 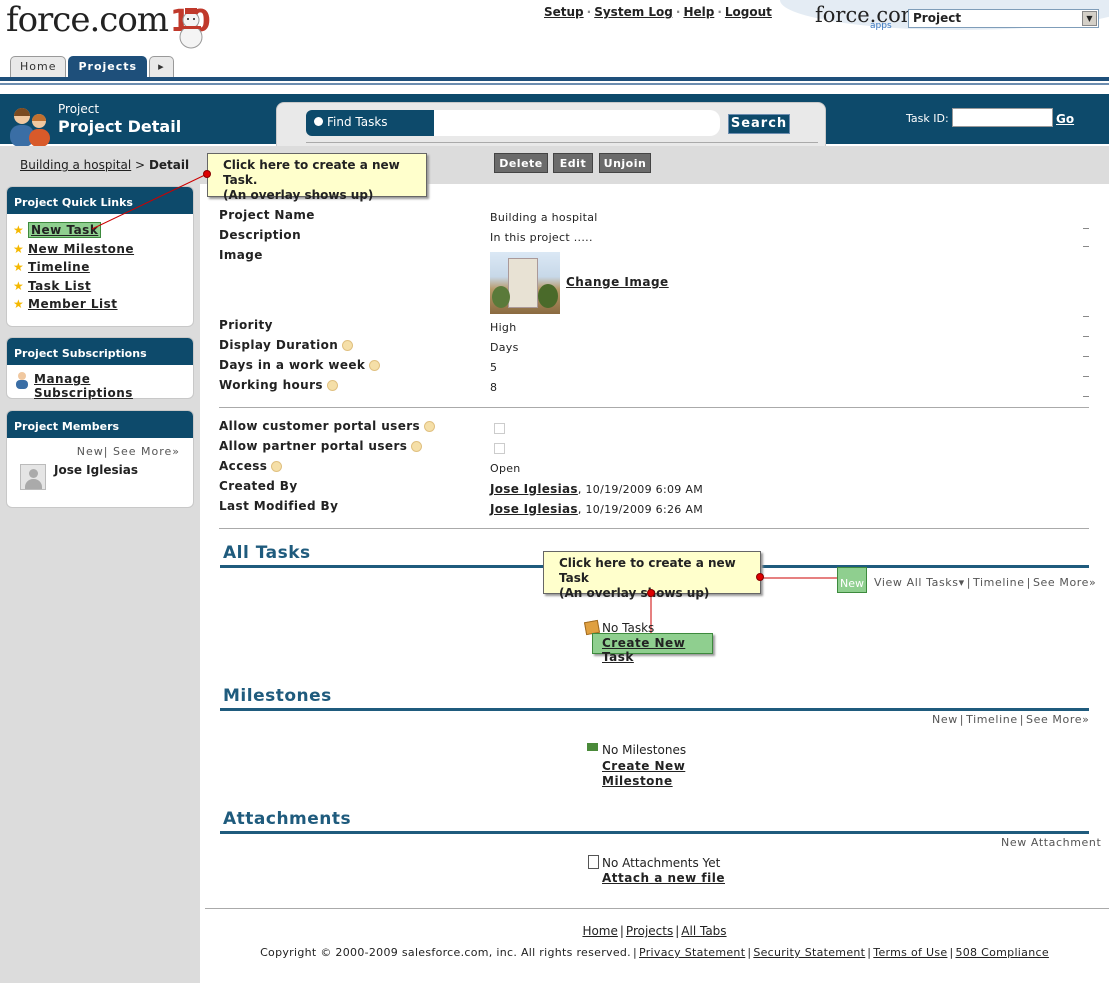 What do you see at coordinates (260, 235) in the screenshot?
I see `description-label: Description` at bounding box center [260, 235].